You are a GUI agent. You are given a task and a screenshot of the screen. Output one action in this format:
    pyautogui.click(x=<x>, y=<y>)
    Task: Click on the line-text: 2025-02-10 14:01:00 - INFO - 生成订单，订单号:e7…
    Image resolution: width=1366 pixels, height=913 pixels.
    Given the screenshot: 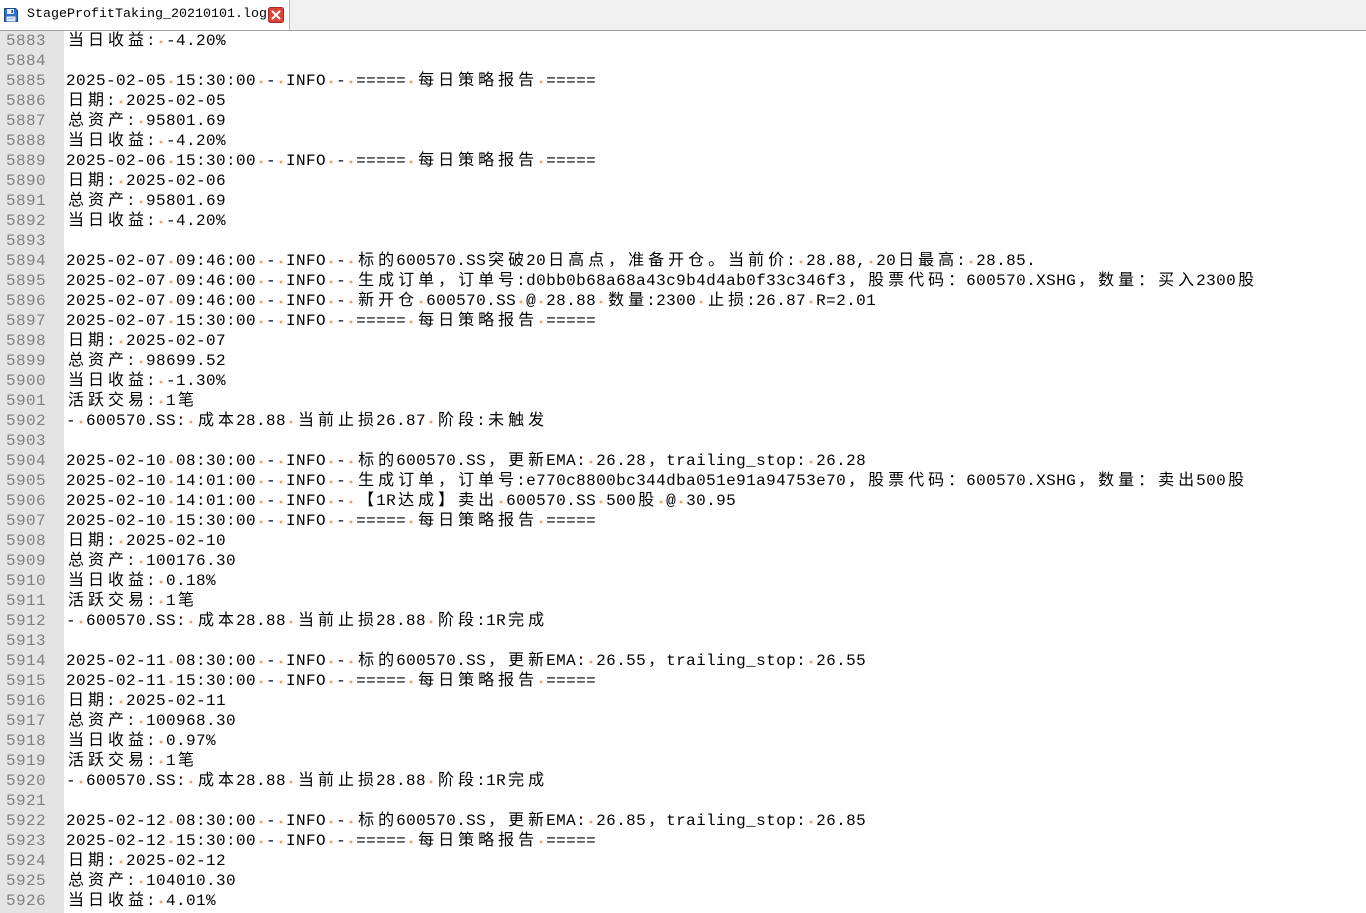 What is the action you would take?
    pyautogui.click(x=656, y=481)
    